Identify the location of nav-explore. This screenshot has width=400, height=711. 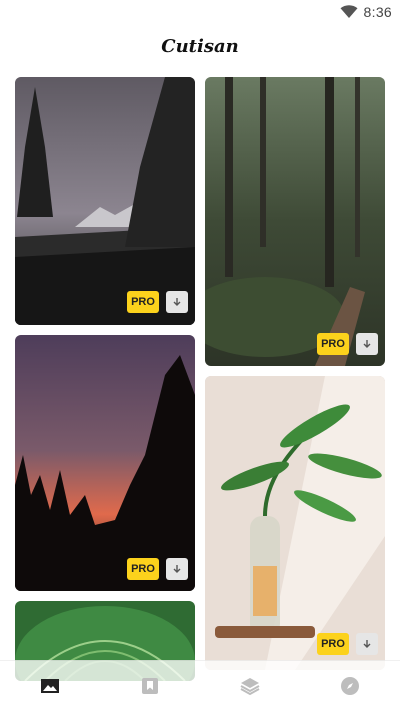
(350, 686).